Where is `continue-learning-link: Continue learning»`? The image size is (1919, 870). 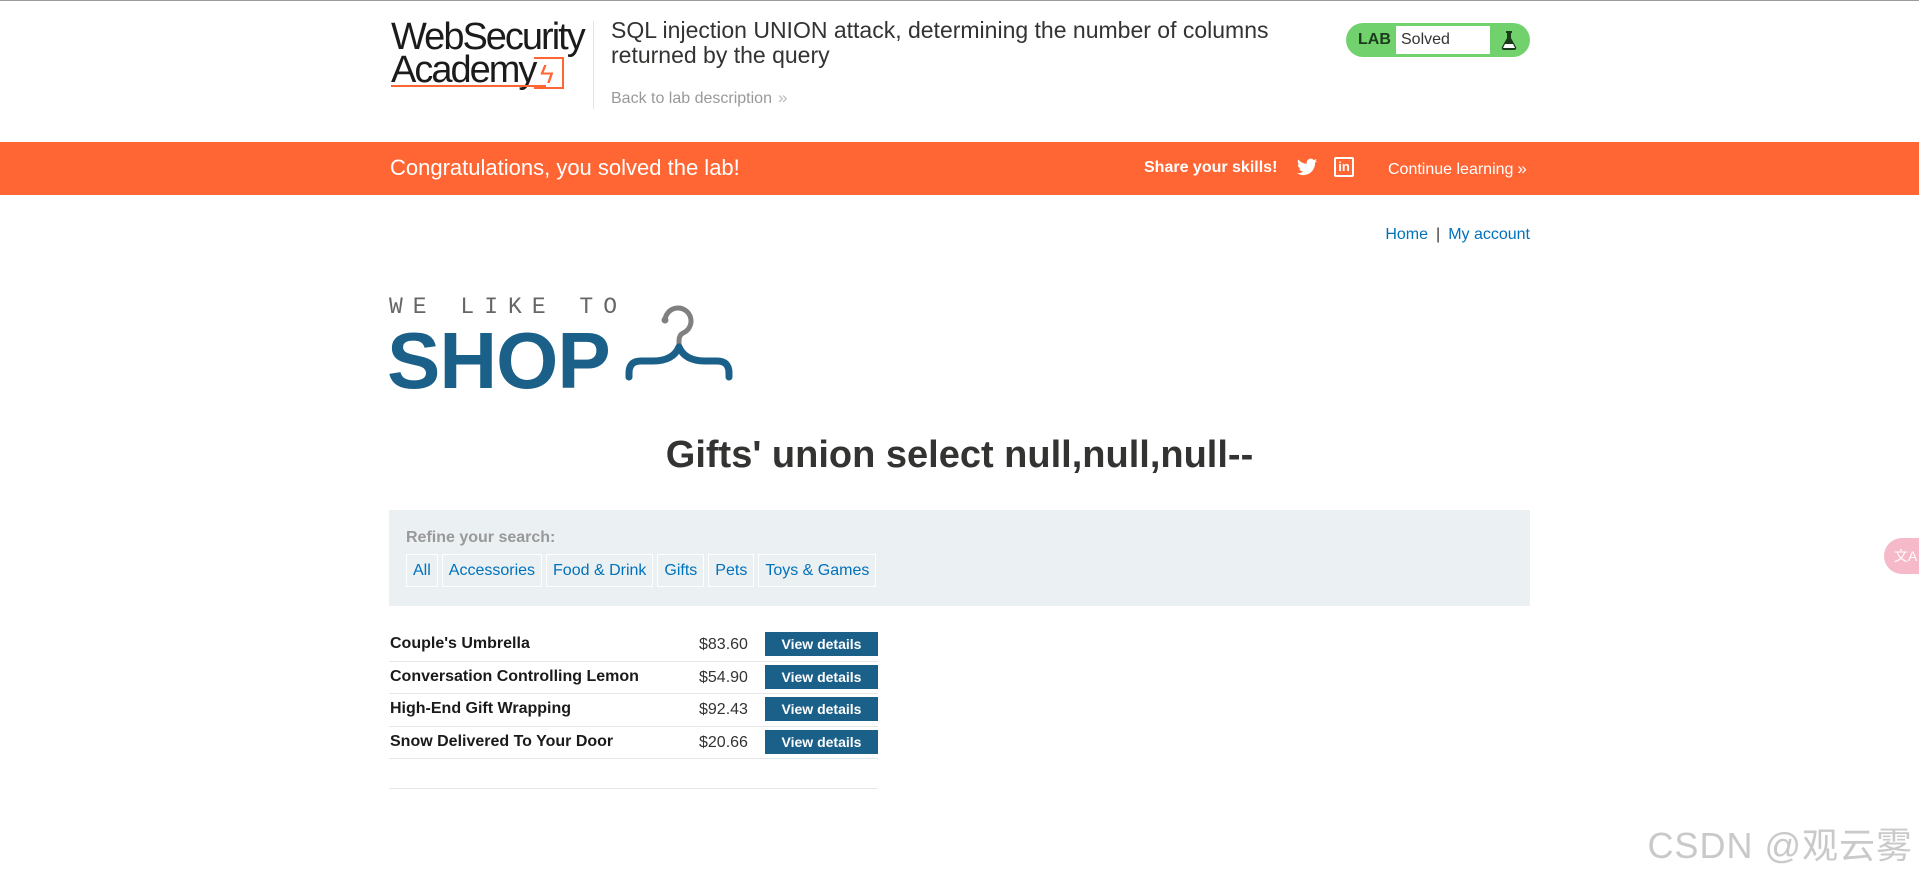 continue-learning-link: Continue learning» is located at coordinates (1457, 169).